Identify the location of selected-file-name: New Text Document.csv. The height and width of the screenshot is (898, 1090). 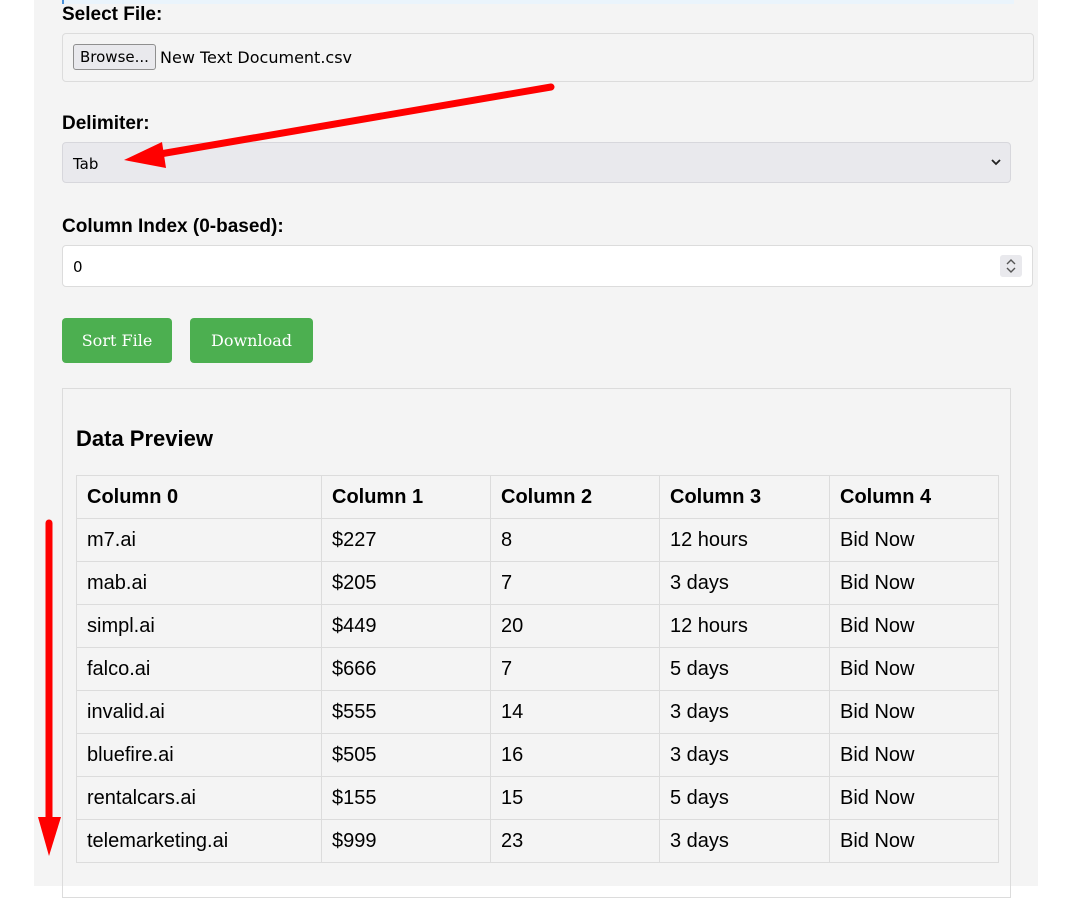
(256, 57).